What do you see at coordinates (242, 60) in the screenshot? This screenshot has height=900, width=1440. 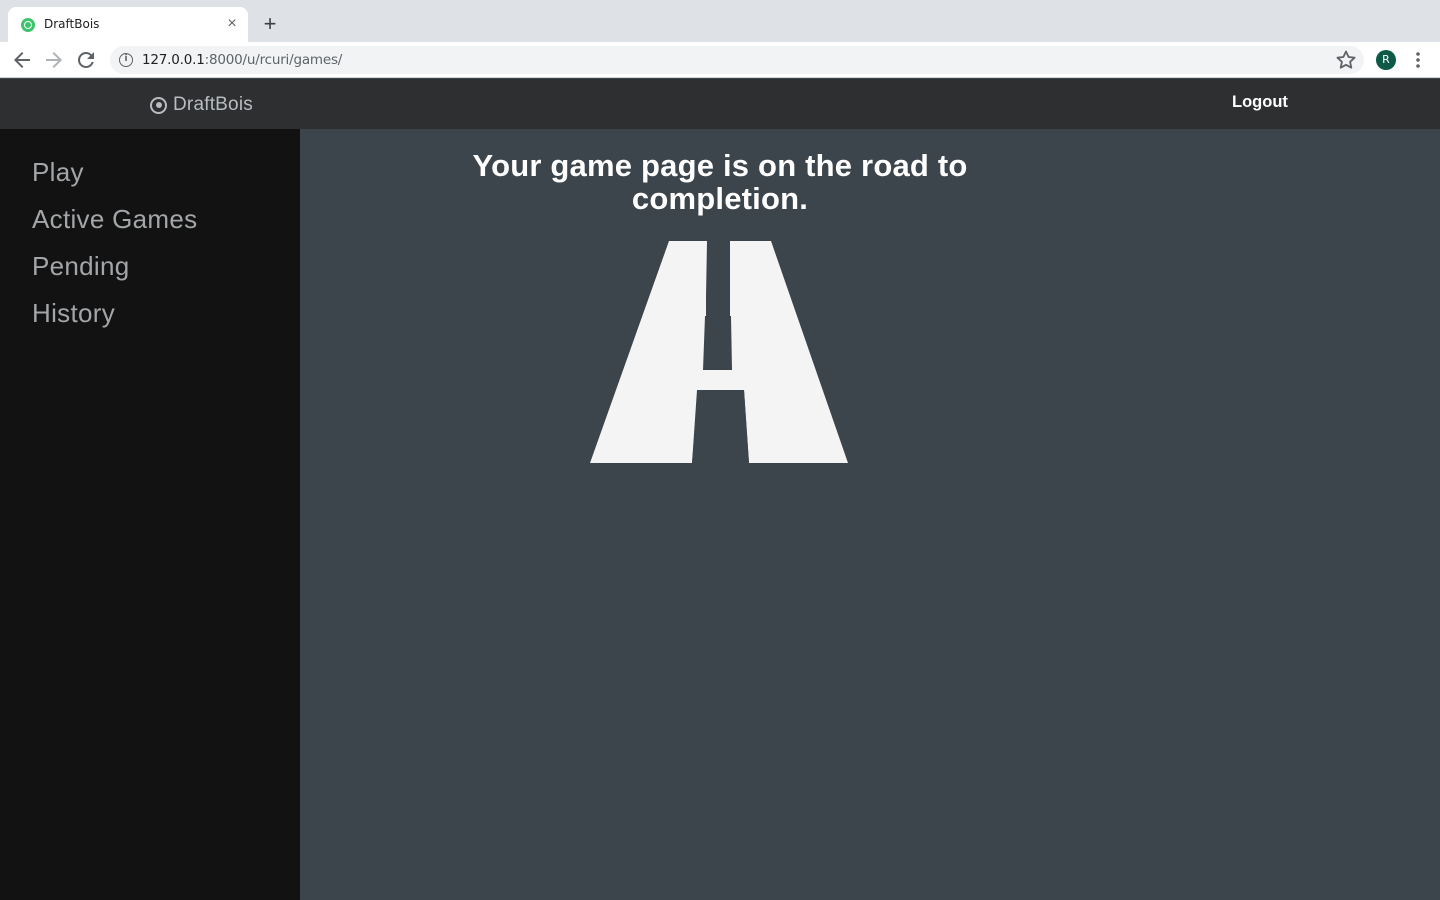 I see `url-text: 127.0.0.1:8000/u/rcuri/games/` at bounding box center [242, 60].